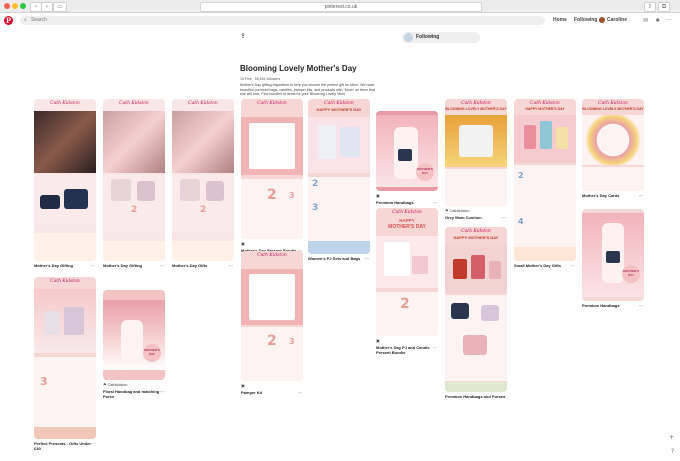  Describe the element at coordinates (272, 209) in the screenshot. I see `pin-products: 2 3` at that location.